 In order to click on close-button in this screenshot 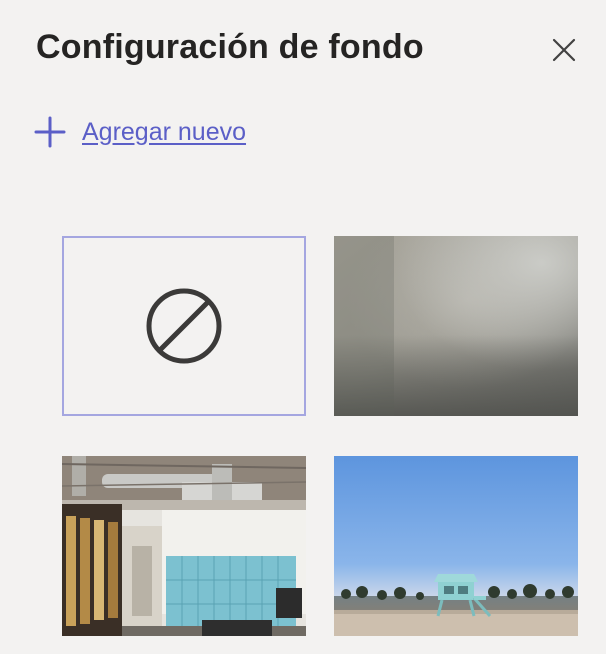, I will do `click(564, 50)`.